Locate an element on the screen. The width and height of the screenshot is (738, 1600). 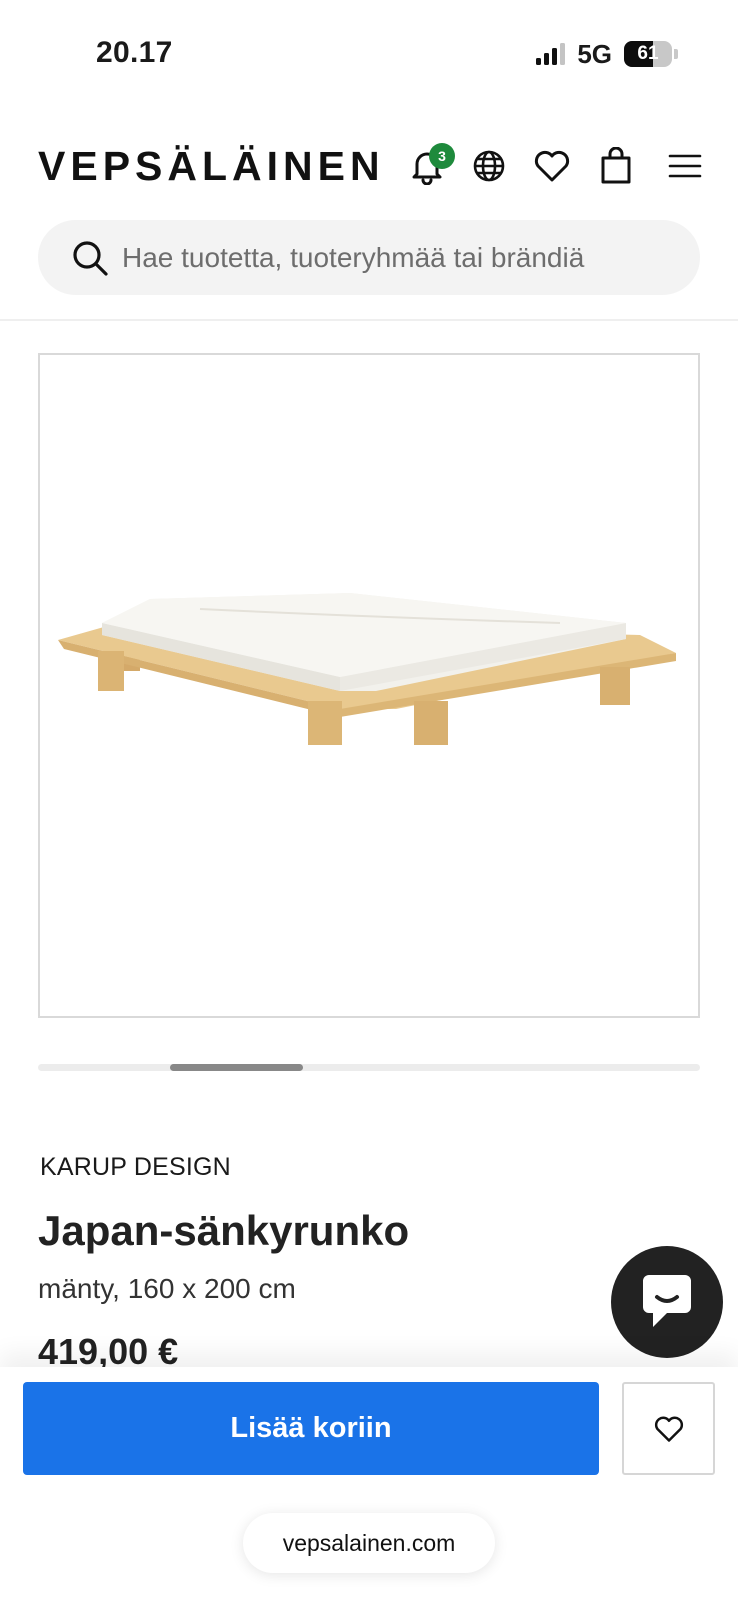
search-icon is located at coordinates (90, 258).